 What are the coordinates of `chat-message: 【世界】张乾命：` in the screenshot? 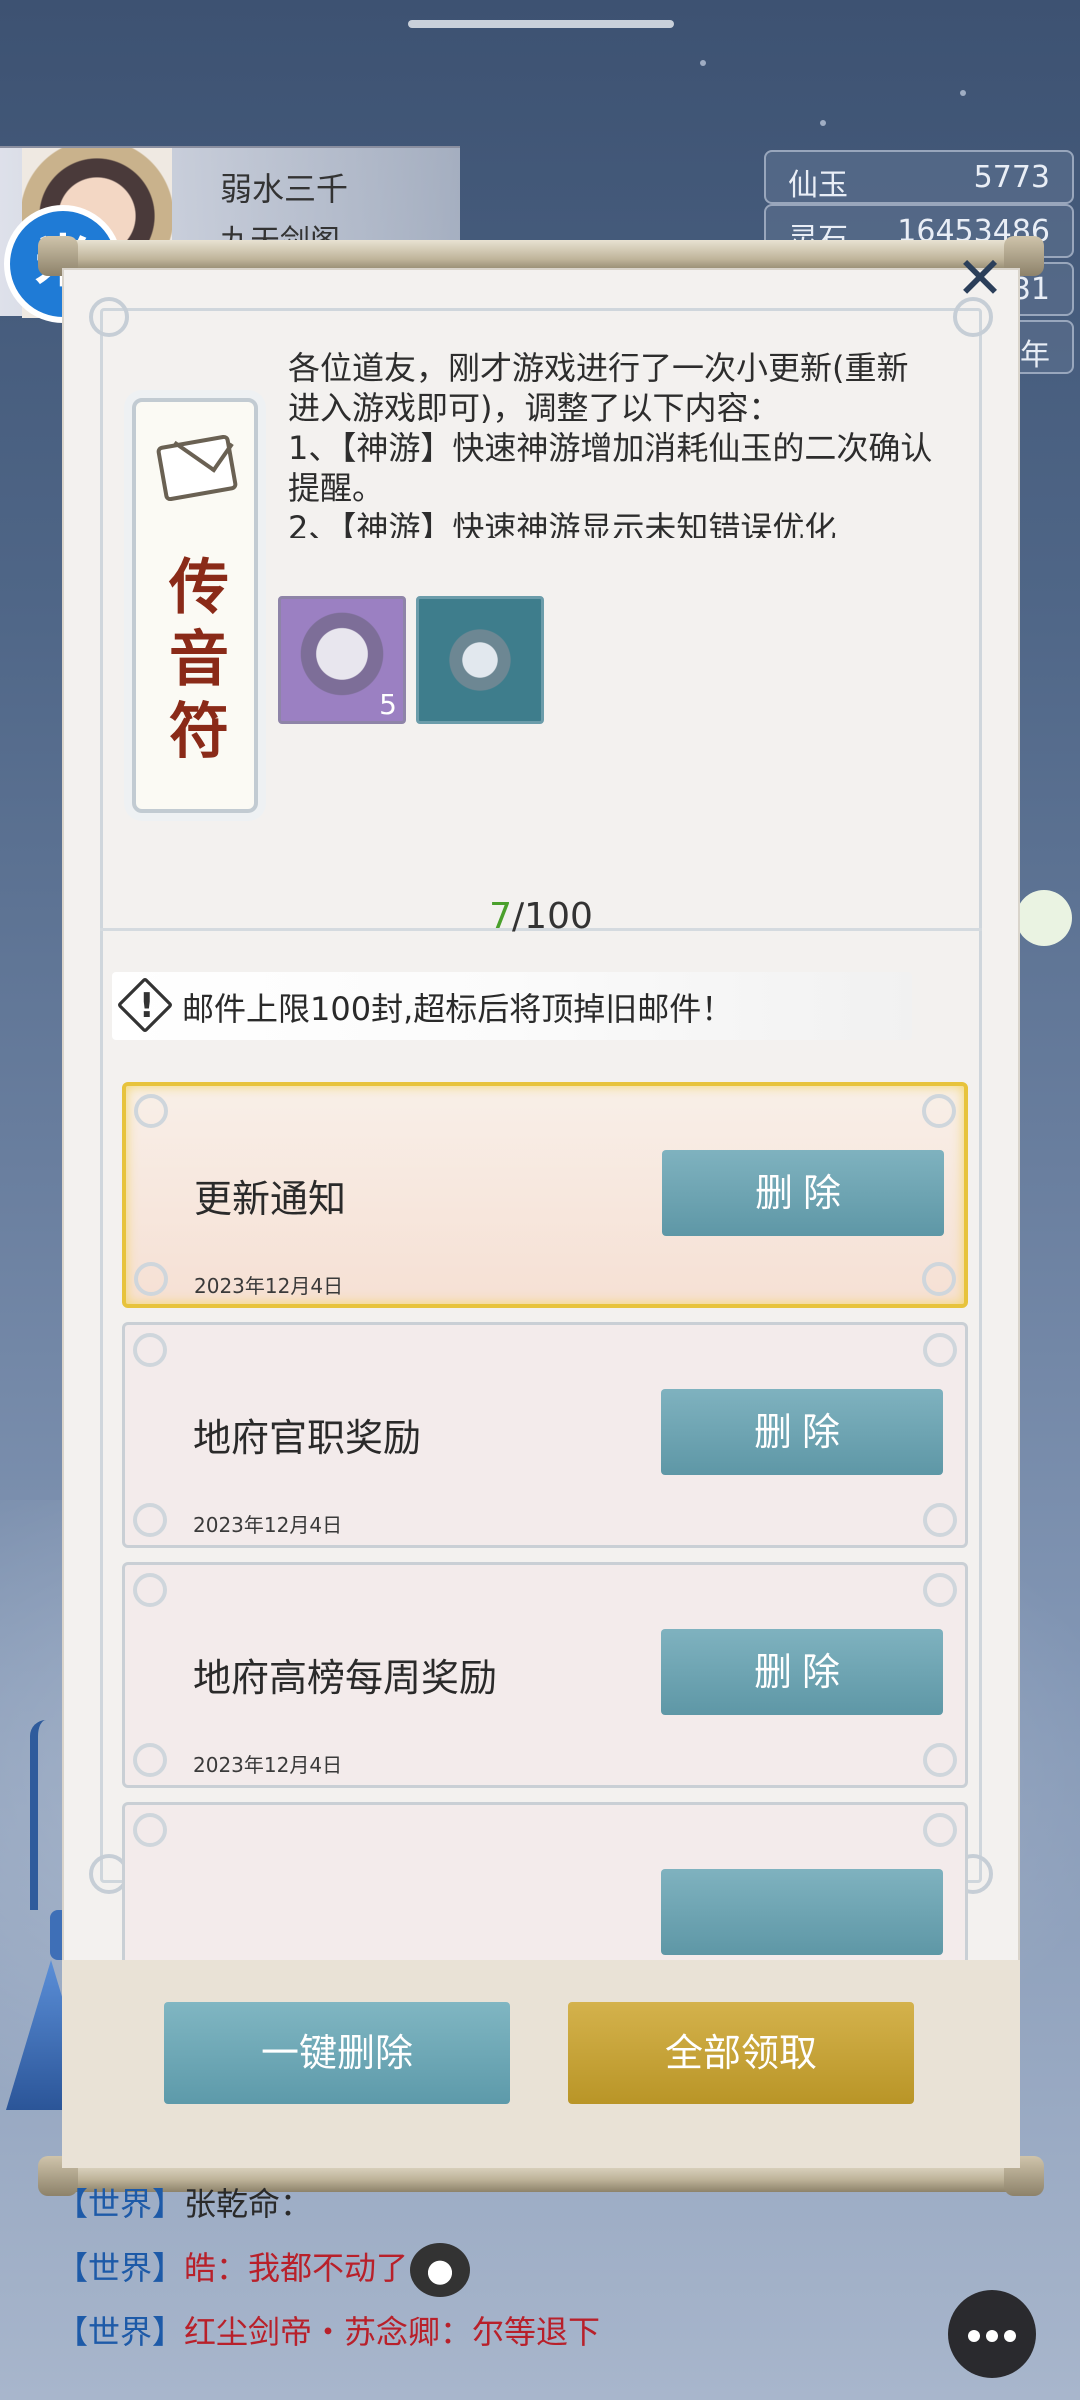 It's located at (536, 2204).